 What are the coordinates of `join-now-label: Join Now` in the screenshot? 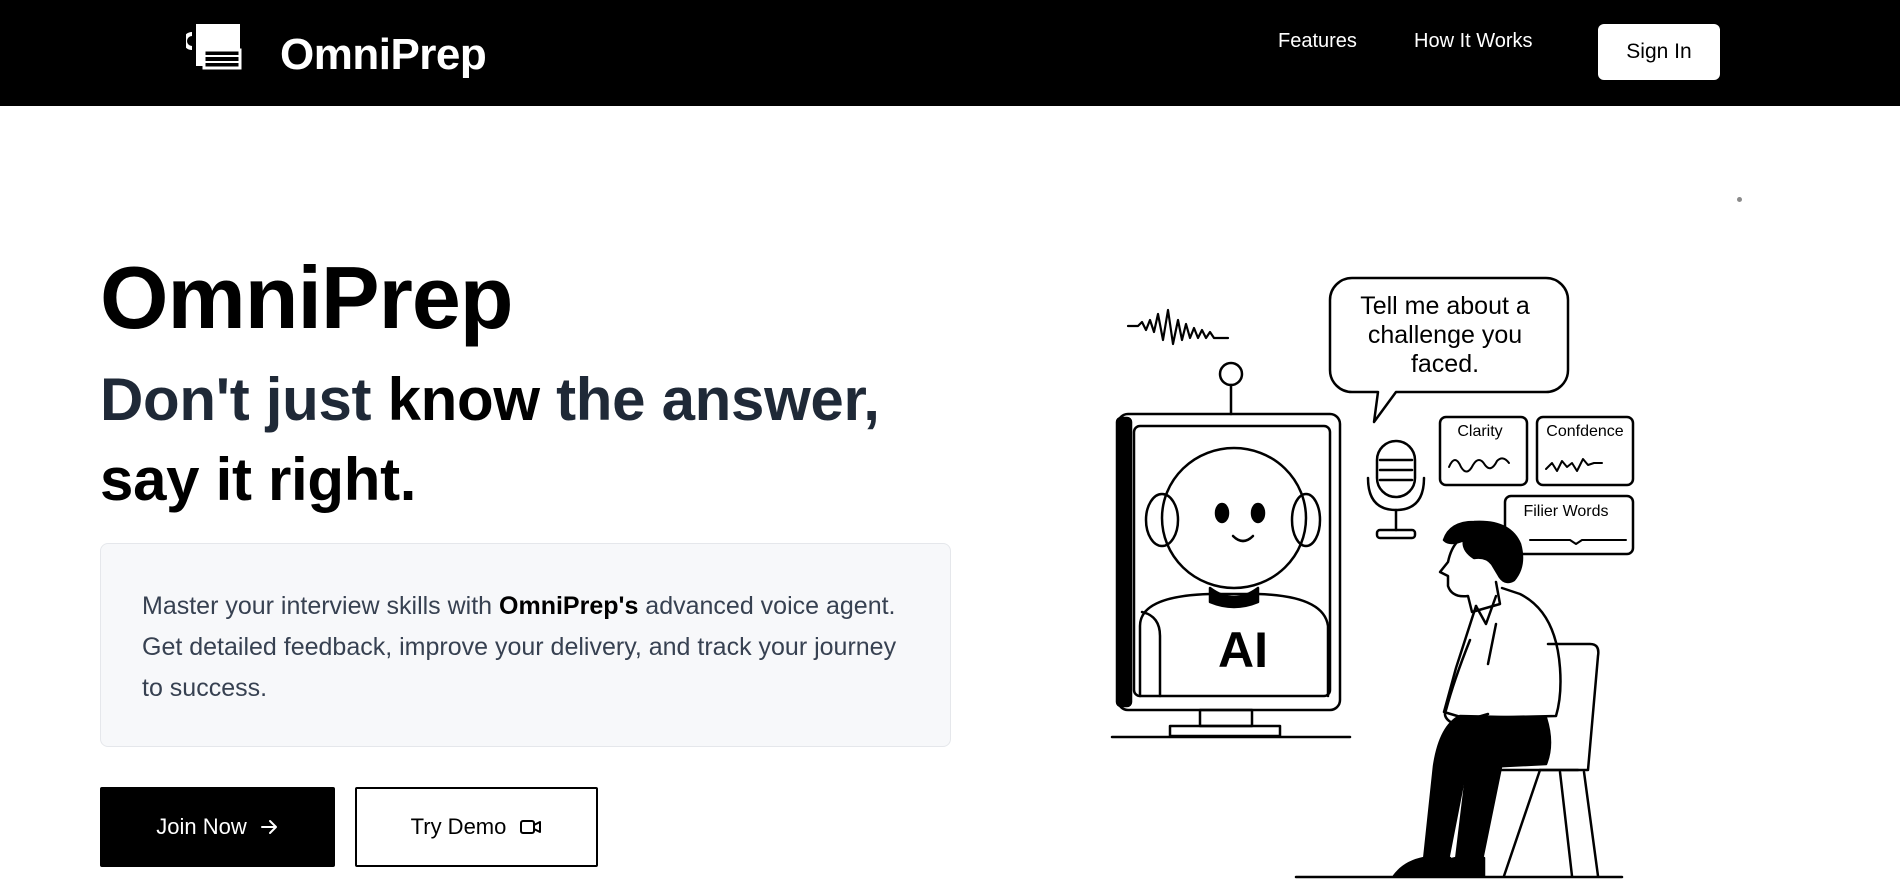 It's located at (201, 826).